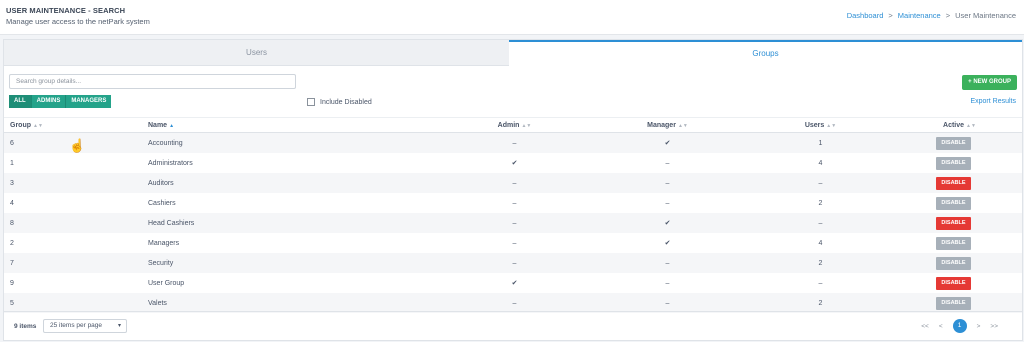 This screenshot has height=342, width=1024. I want to click on table-row: 1 Administrators ✔ – 4 DISABLE, so click(513, 163).